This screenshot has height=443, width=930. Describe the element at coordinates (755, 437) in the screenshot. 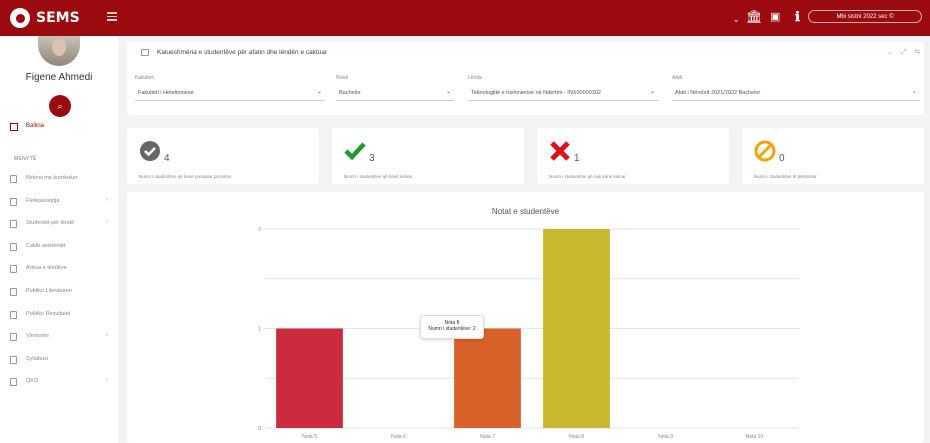

I see `x-tick-label: Nota 10` at that location.